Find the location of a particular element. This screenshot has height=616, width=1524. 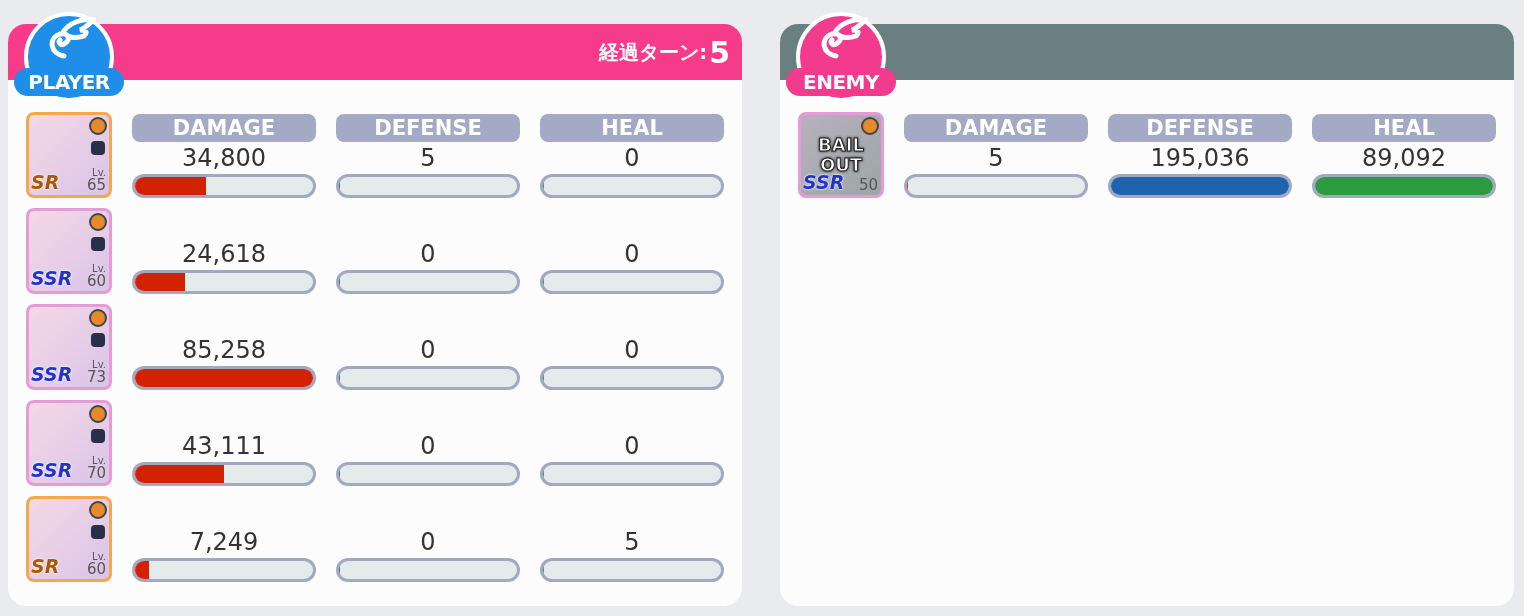

stat-value: 24,618 is located at coordinates (224, 254).